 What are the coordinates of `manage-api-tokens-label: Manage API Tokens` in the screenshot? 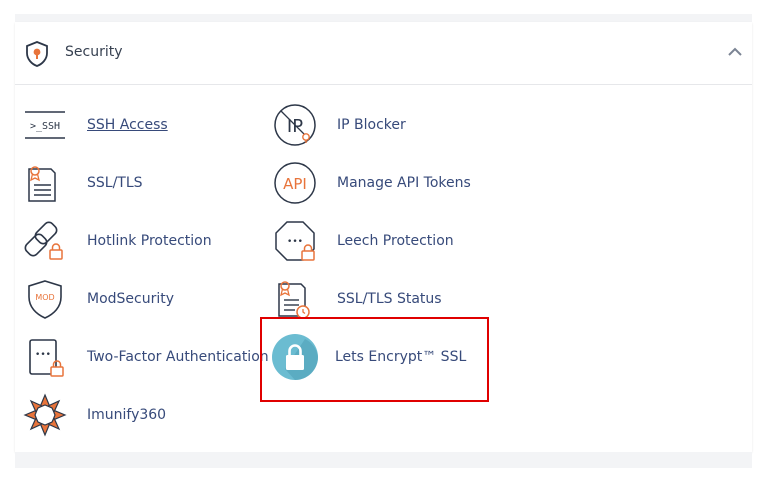 It's located at (404, 183).